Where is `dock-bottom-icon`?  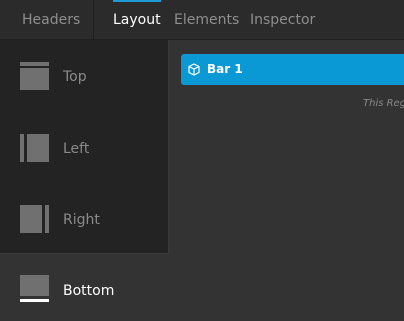
dock-bottom-icon is located at coordinates (34, 289).